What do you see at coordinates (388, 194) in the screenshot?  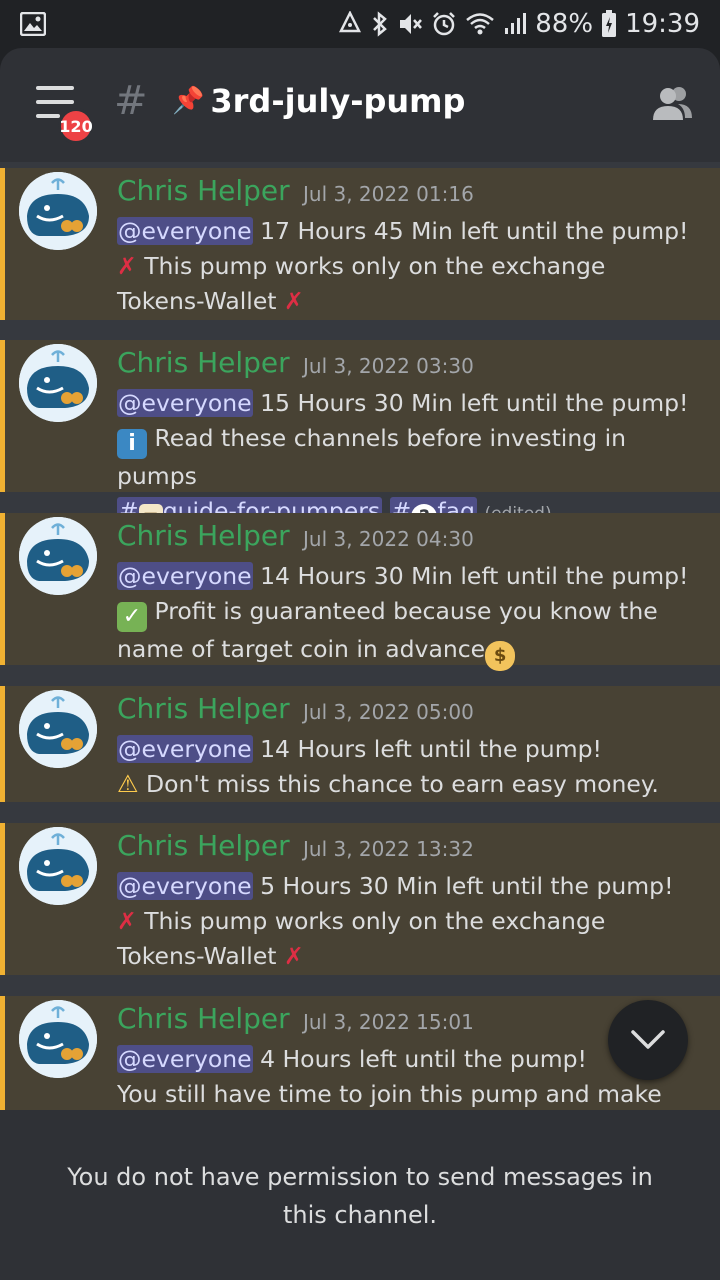 I see `timestamp: Jul 3, 2022 01:16` at bounding box center [388, 194].